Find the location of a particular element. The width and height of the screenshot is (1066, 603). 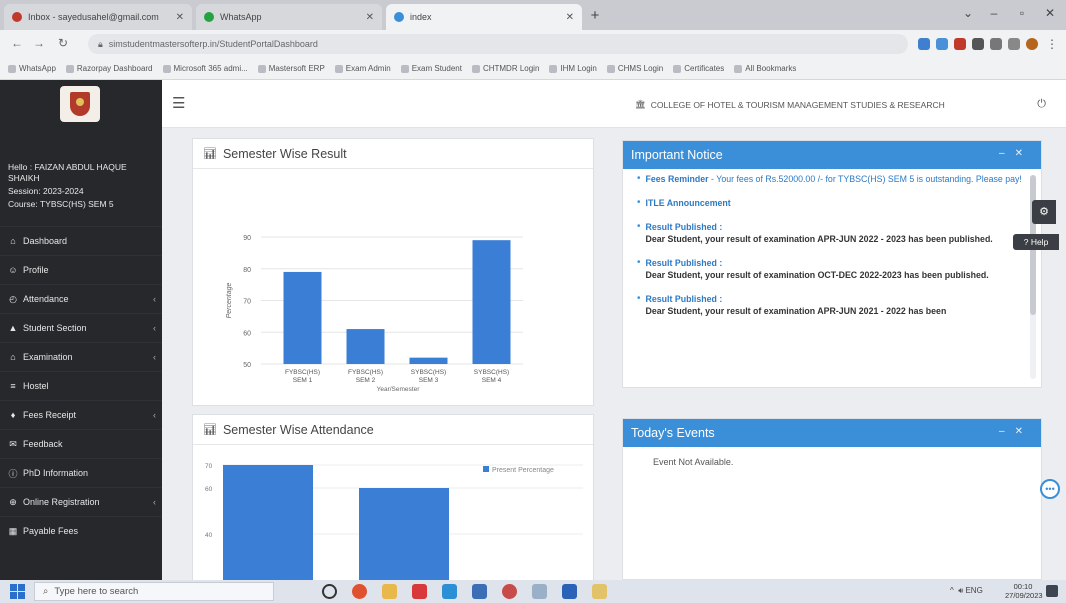

sidebar-item-profile: ☺ Profile is located at coordinates (81, 269).